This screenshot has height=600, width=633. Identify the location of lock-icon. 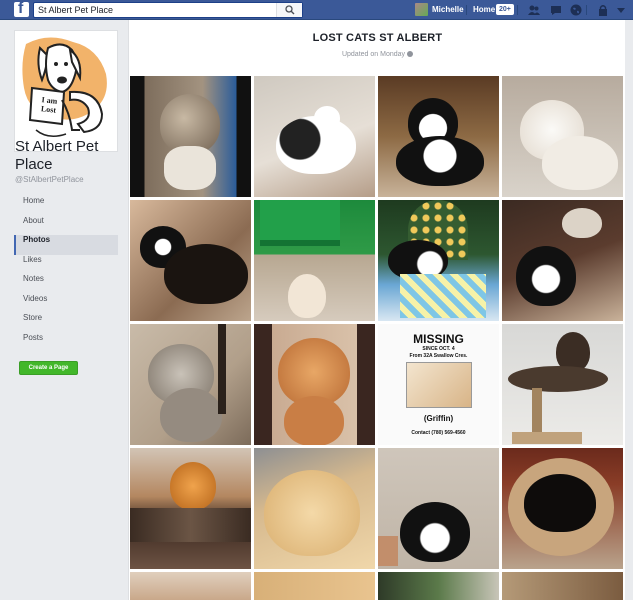
(603, 10).